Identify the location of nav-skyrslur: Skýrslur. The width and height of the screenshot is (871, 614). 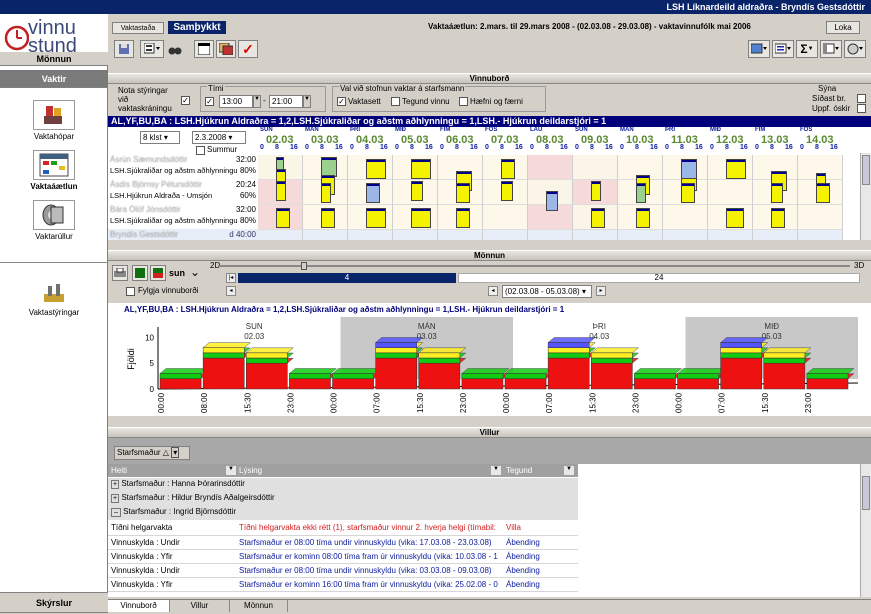
(54, 602).